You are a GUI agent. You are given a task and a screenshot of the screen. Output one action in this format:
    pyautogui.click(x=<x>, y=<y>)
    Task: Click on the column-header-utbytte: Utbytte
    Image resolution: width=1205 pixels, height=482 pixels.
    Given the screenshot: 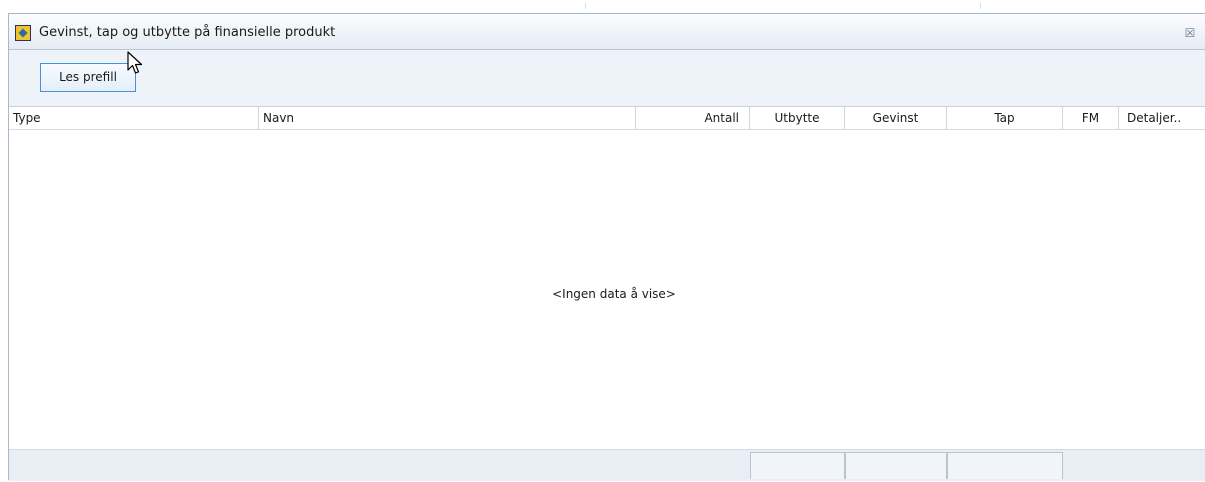 What is the action you would take?
    pyautogui.click(x=797, y=118)
    